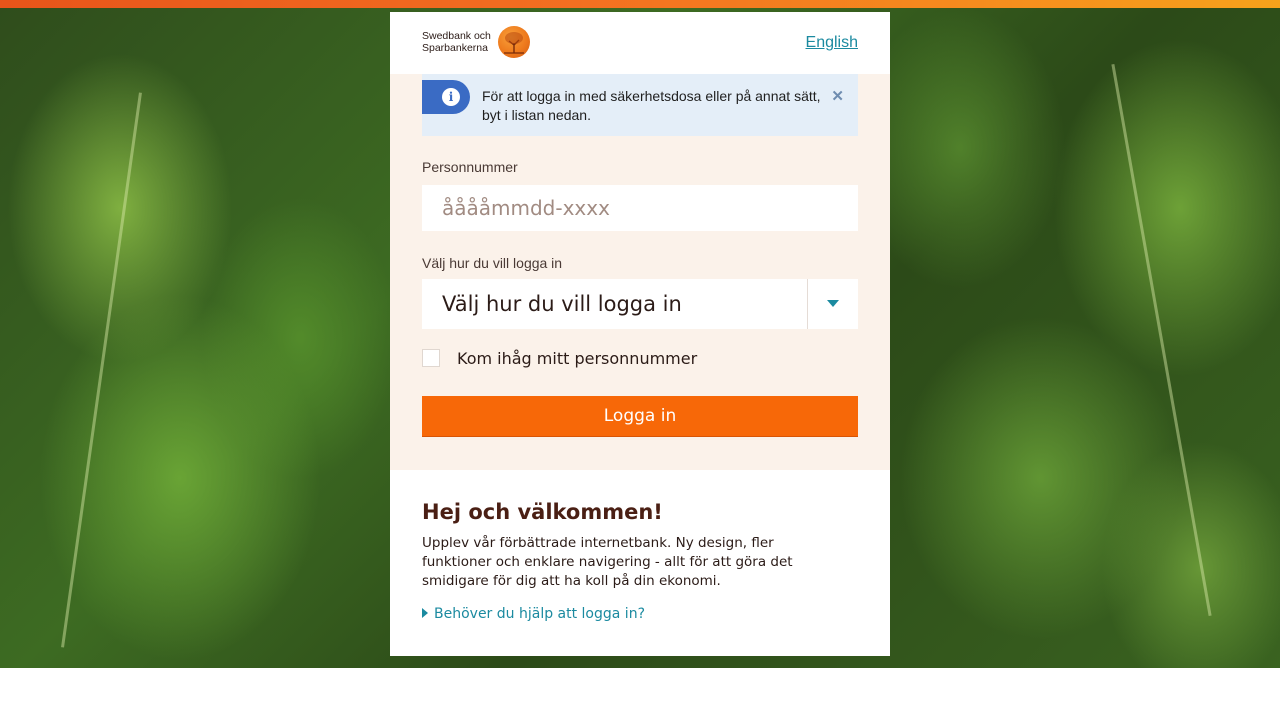 The image size is (1280, 711). What do you see at coordinates (832, 43) in the screenshot?
I see `language-english-link: English` at bounding box center [832, 43].